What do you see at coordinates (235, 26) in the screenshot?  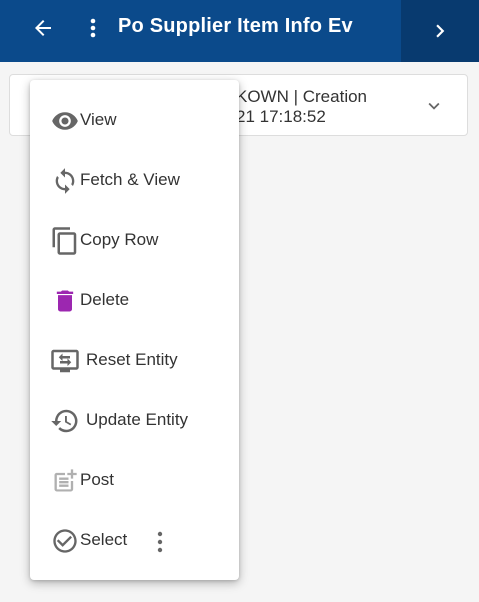 I see `page-title: Po Supplier Item Info Ev` at bounding box center [235, 26].